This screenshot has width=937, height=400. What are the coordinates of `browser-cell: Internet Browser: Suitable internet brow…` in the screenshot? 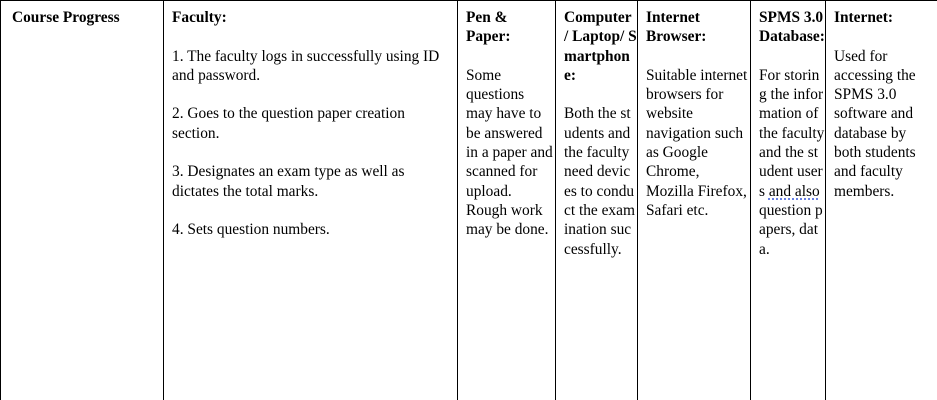 It's located at (697, 114).